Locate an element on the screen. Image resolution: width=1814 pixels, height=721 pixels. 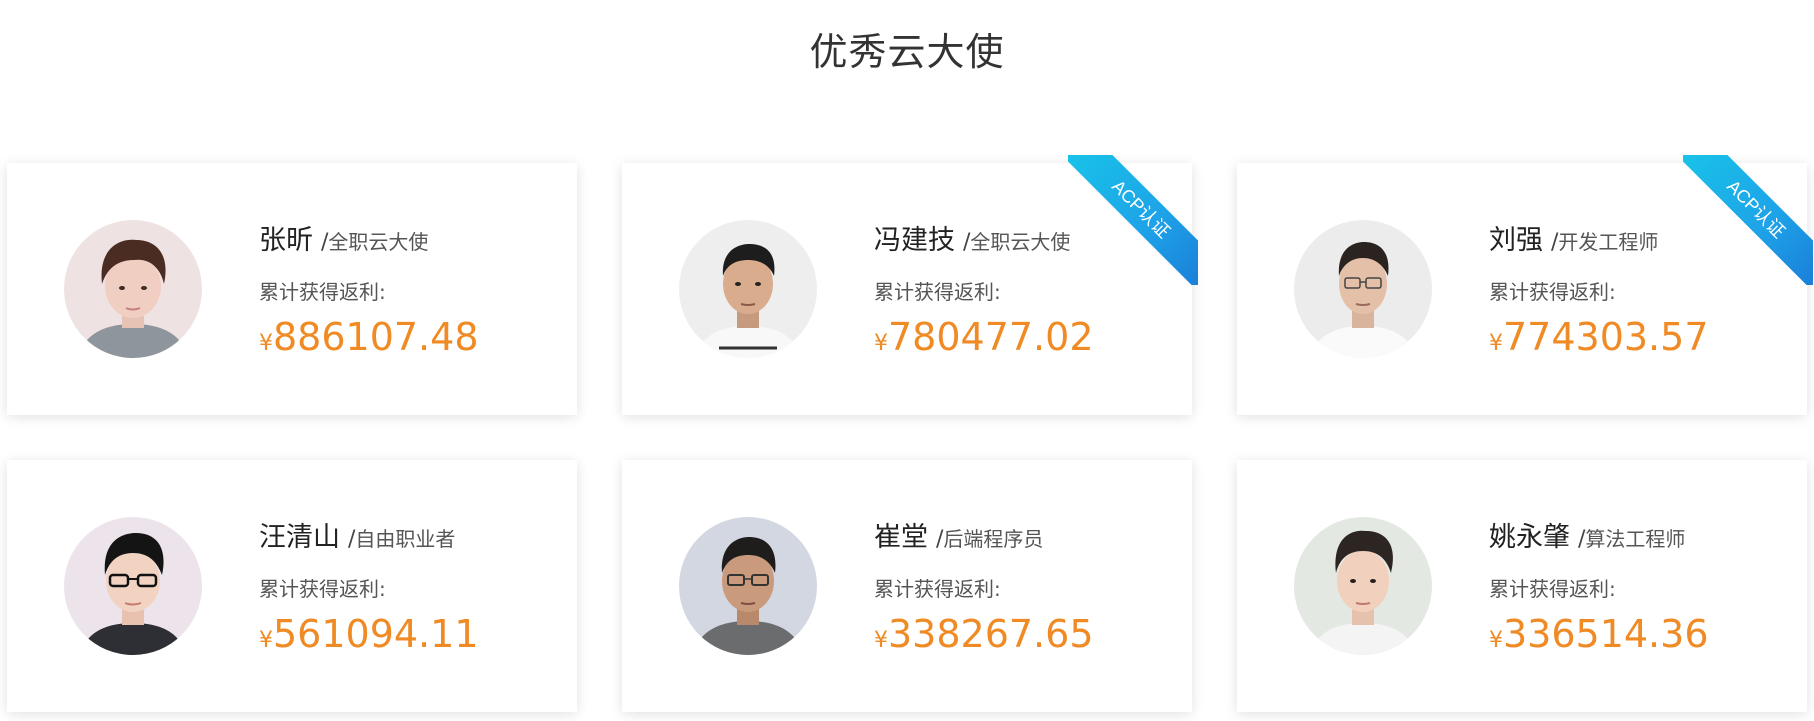
ambassador-info: 张昕/全职云大使 累计获得返利: ¥886107.48 is located at coordinates (409, 291).